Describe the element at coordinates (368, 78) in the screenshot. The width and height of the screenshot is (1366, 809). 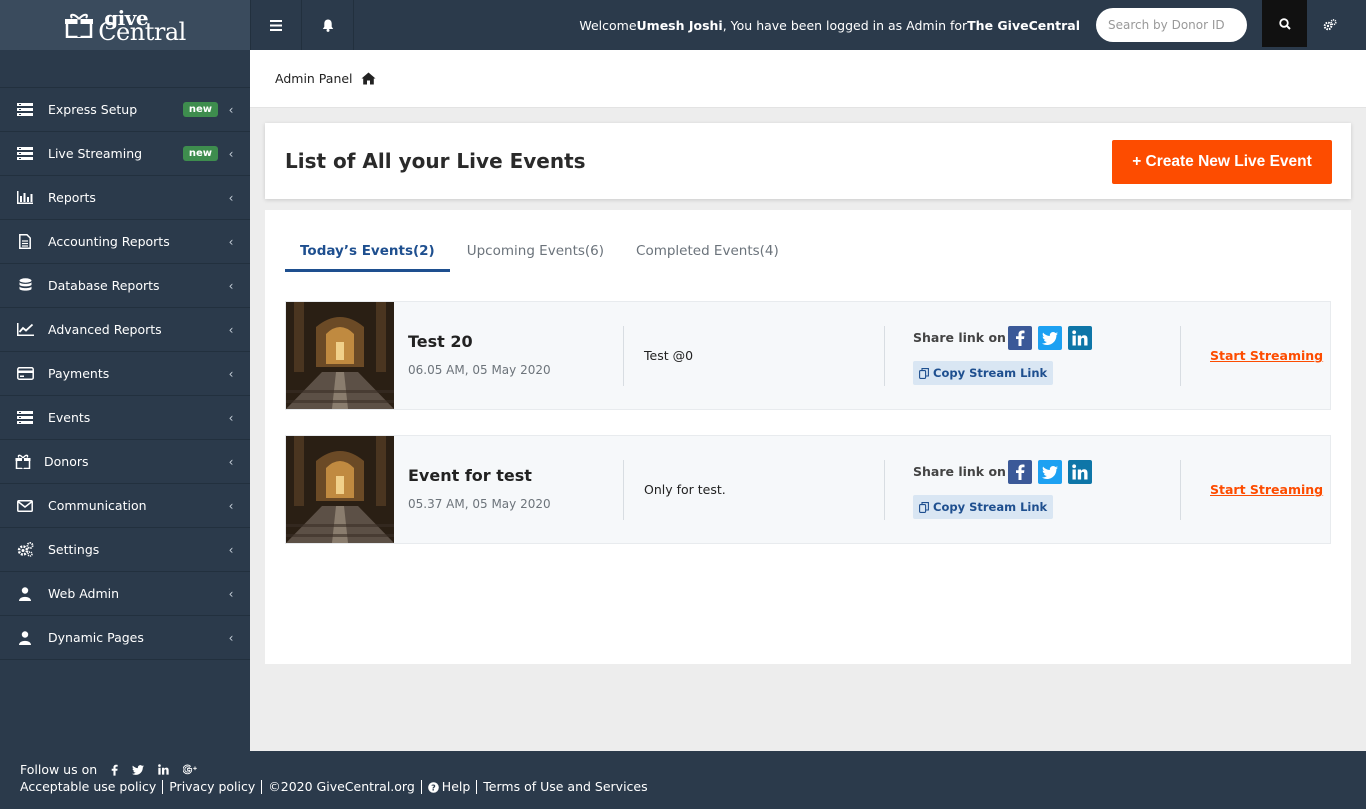
I see `home-icon` at that location.